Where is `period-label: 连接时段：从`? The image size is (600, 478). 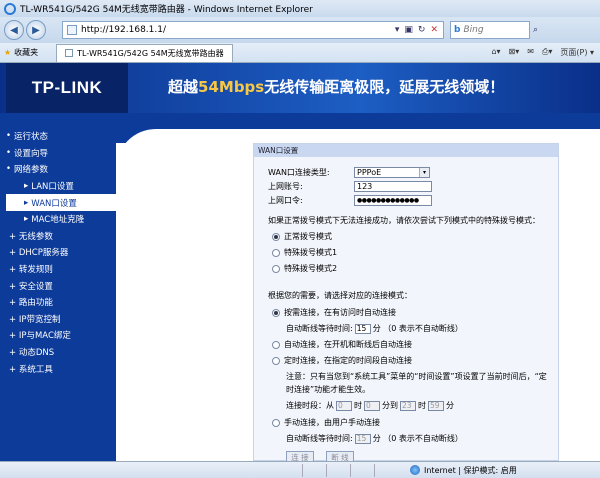 period-label: 连接时段：从 is located at coordinates (310, 405).